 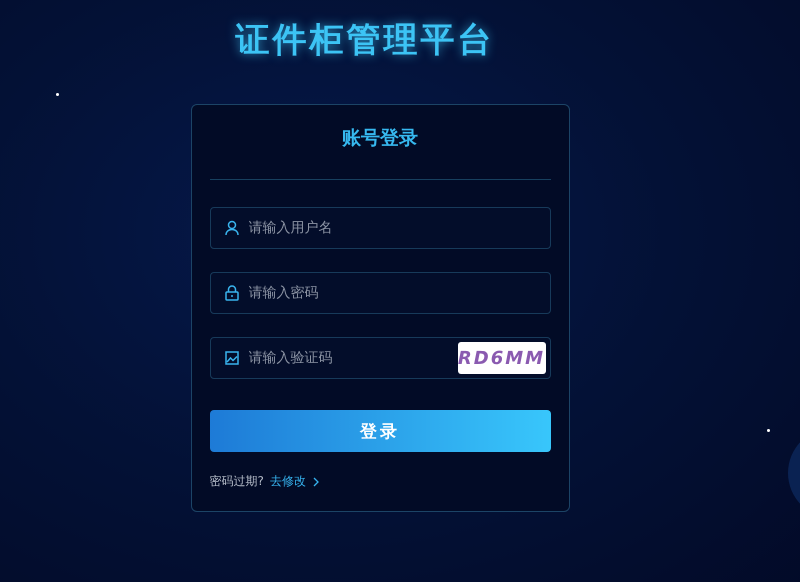 I want to click on input-field: 请输入用户名, so click(x=380, y=228).